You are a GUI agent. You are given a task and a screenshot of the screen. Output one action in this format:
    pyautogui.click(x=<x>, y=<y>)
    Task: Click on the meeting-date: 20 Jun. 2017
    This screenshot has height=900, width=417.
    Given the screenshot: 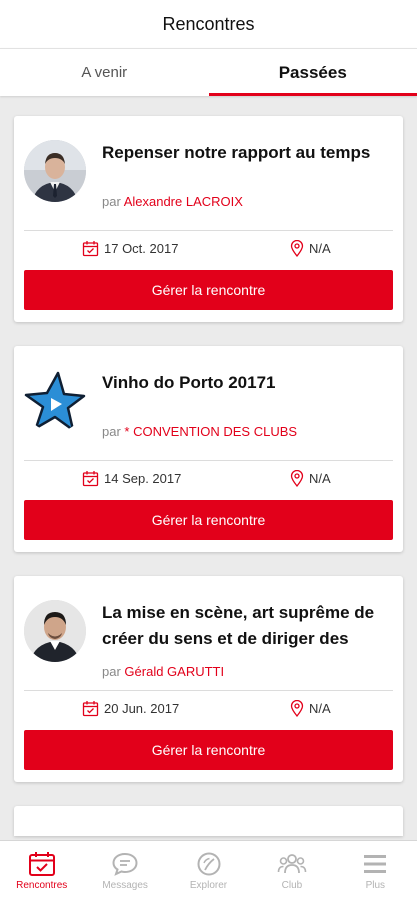 What is the action you would take?
    pyautogui.click(x=142, y=708)
    